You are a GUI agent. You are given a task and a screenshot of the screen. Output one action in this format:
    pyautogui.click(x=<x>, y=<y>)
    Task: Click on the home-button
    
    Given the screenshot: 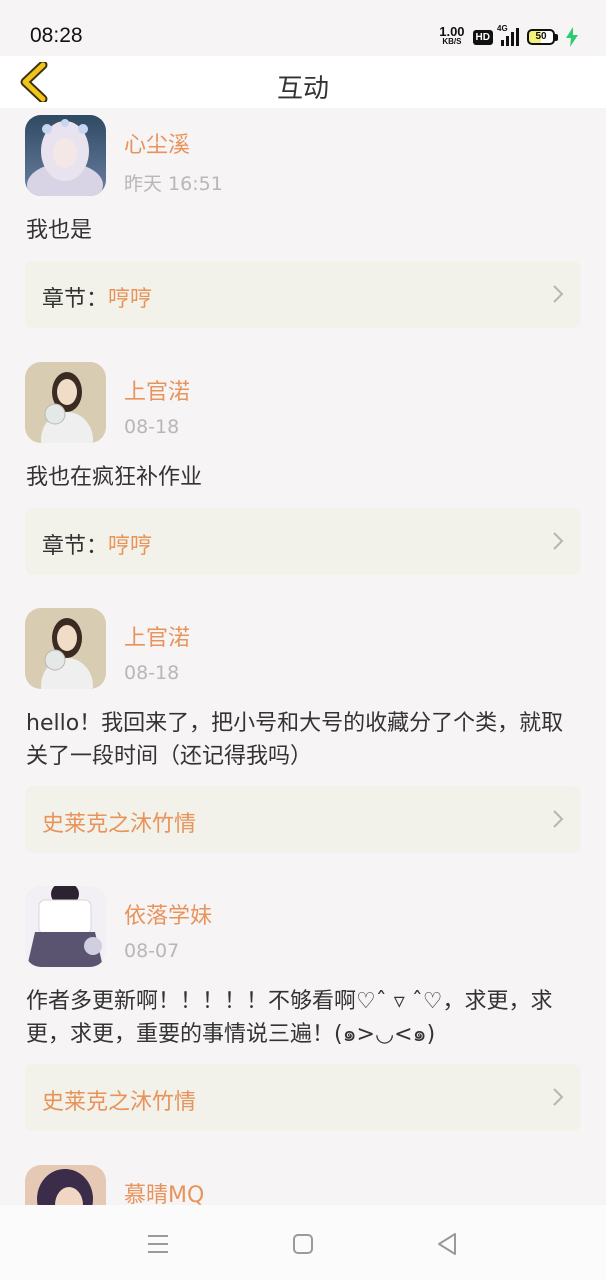 What is the action you would take?
    pyautogui.click(x=303, y=1244)
    